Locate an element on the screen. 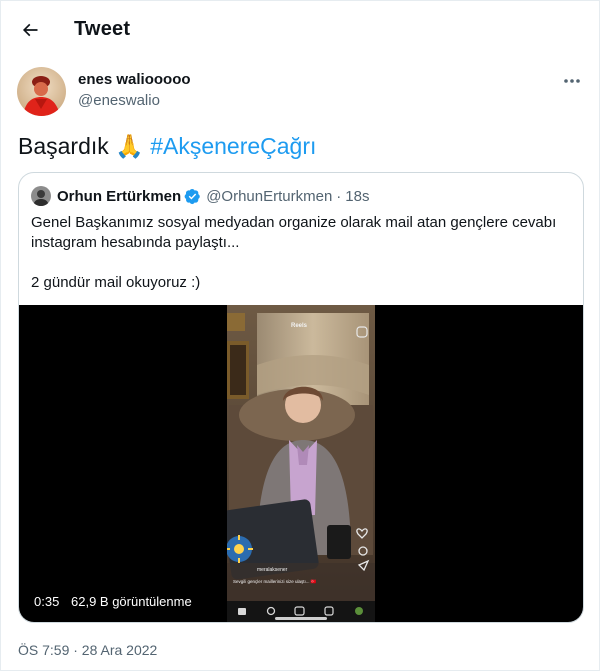 The width and height of the screenshot is (600, 671). more-button is located at coordinates (572, 81).